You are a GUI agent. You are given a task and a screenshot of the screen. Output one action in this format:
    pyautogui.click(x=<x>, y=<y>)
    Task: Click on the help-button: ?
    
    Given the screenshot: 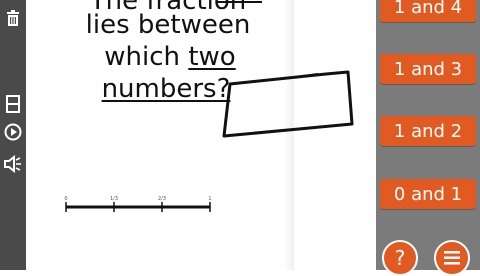 What is the action you would take?
    pyautogui.click(x=400, y=258)
    